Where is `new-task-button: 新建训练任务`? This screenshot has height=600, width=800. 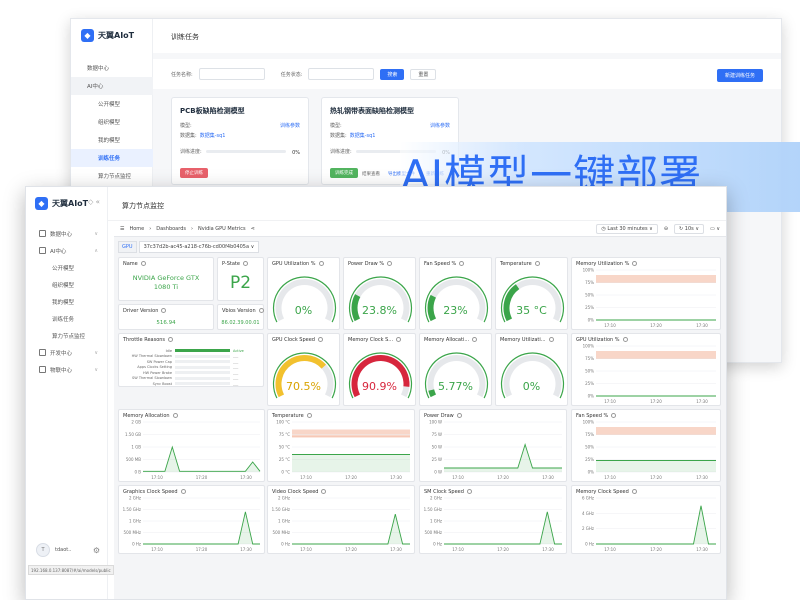
new-task-button: 新建训练任务 is located at coordinates (739, 75).